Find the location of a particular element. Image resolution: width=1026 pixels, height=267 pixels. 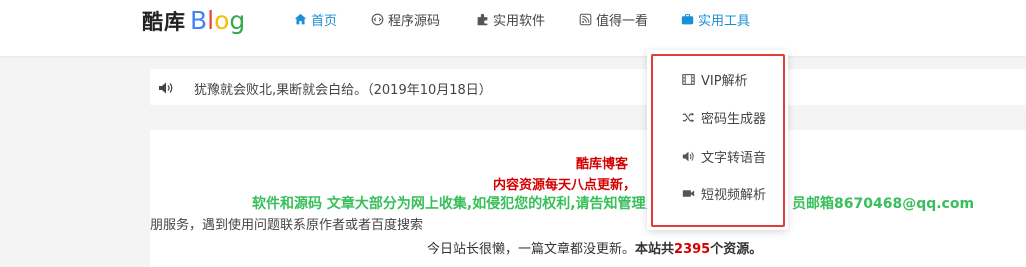

menu-item-label: 短视频解析 is located at coordinates (734, 195).